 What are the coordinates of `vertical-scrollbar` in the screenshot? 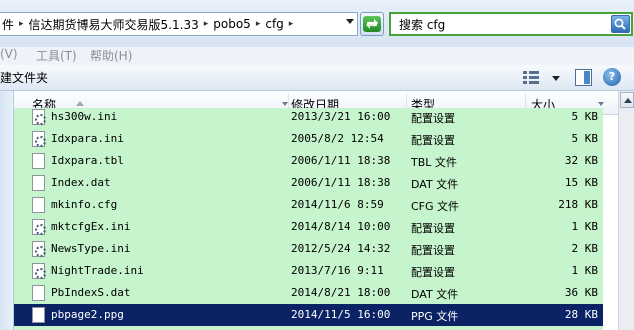 It's located at (626, 210).